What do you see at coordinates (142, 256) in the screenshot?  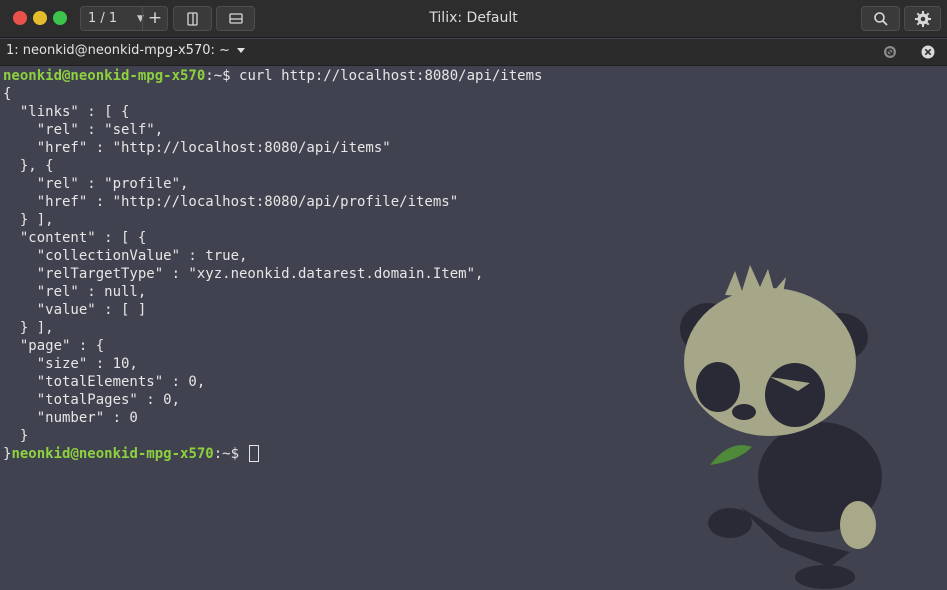 I see `terminal-line: "collectionValue" : true,` at bounding box center [142, 256].